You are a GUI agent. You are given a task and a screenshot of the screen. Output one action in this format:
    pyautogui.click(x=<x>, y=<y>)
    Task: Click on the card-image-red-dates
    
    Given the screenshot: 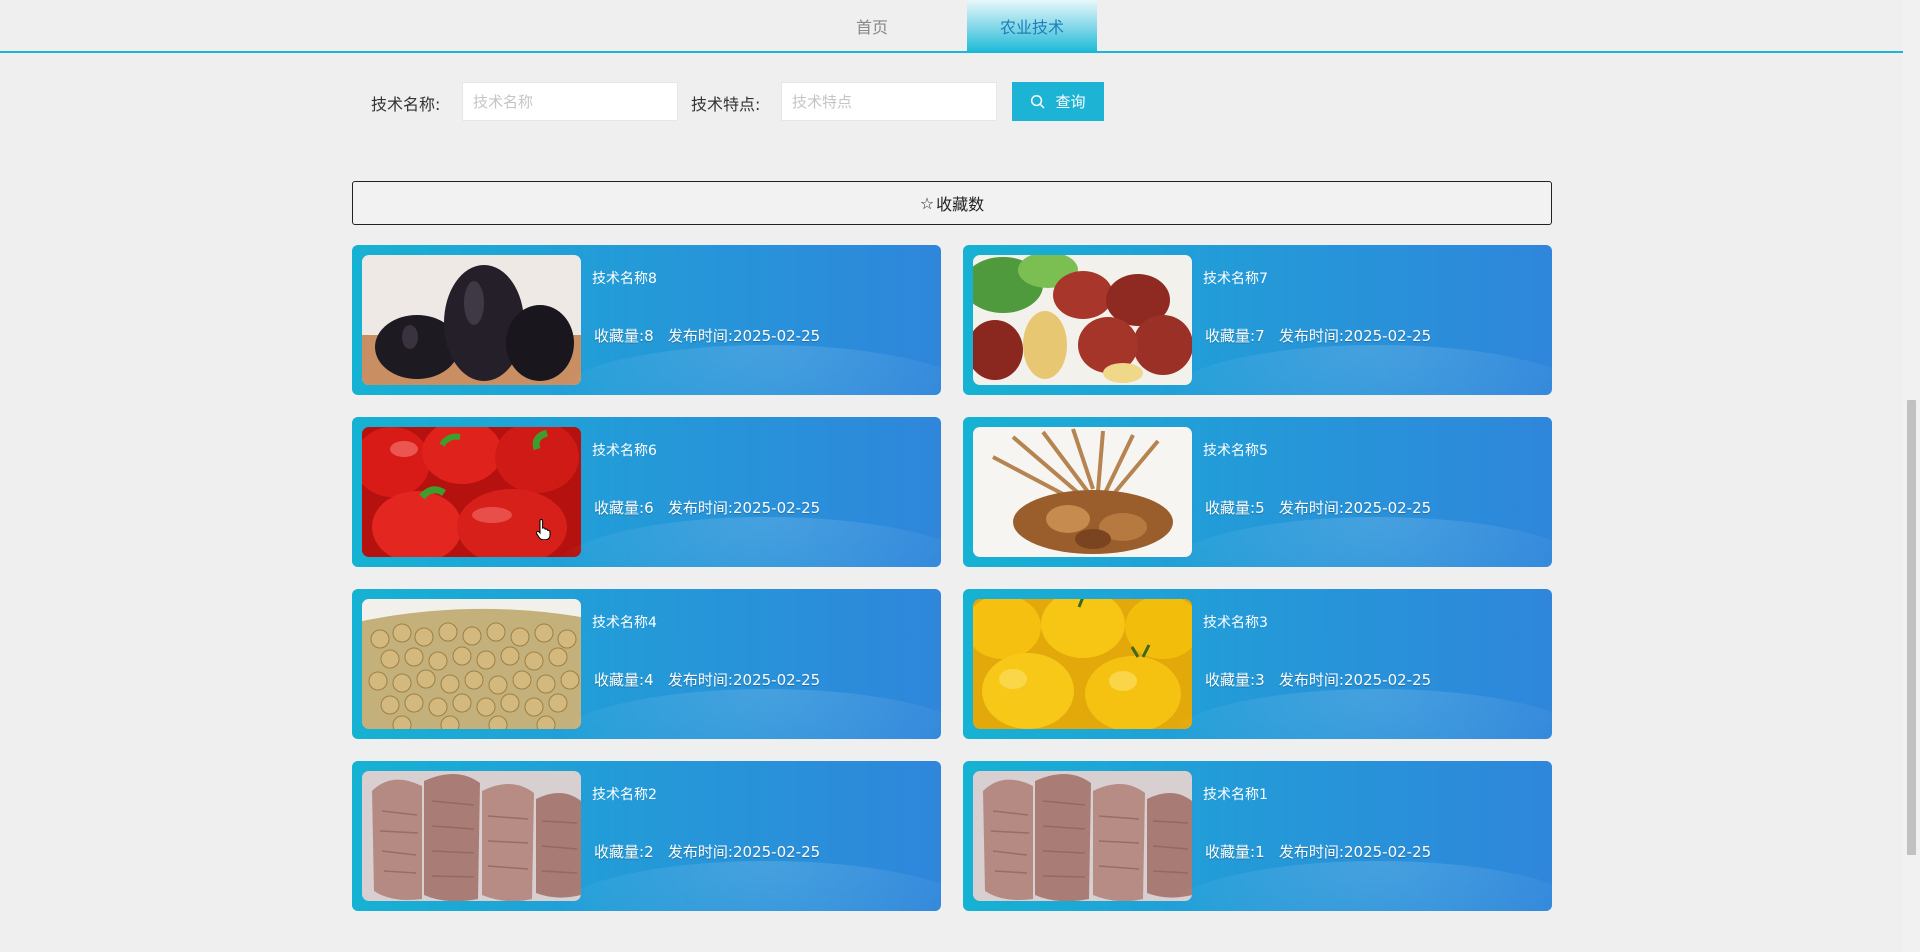 What is the action you would take?
    pyautogui.click(x=1082, y=320)
    